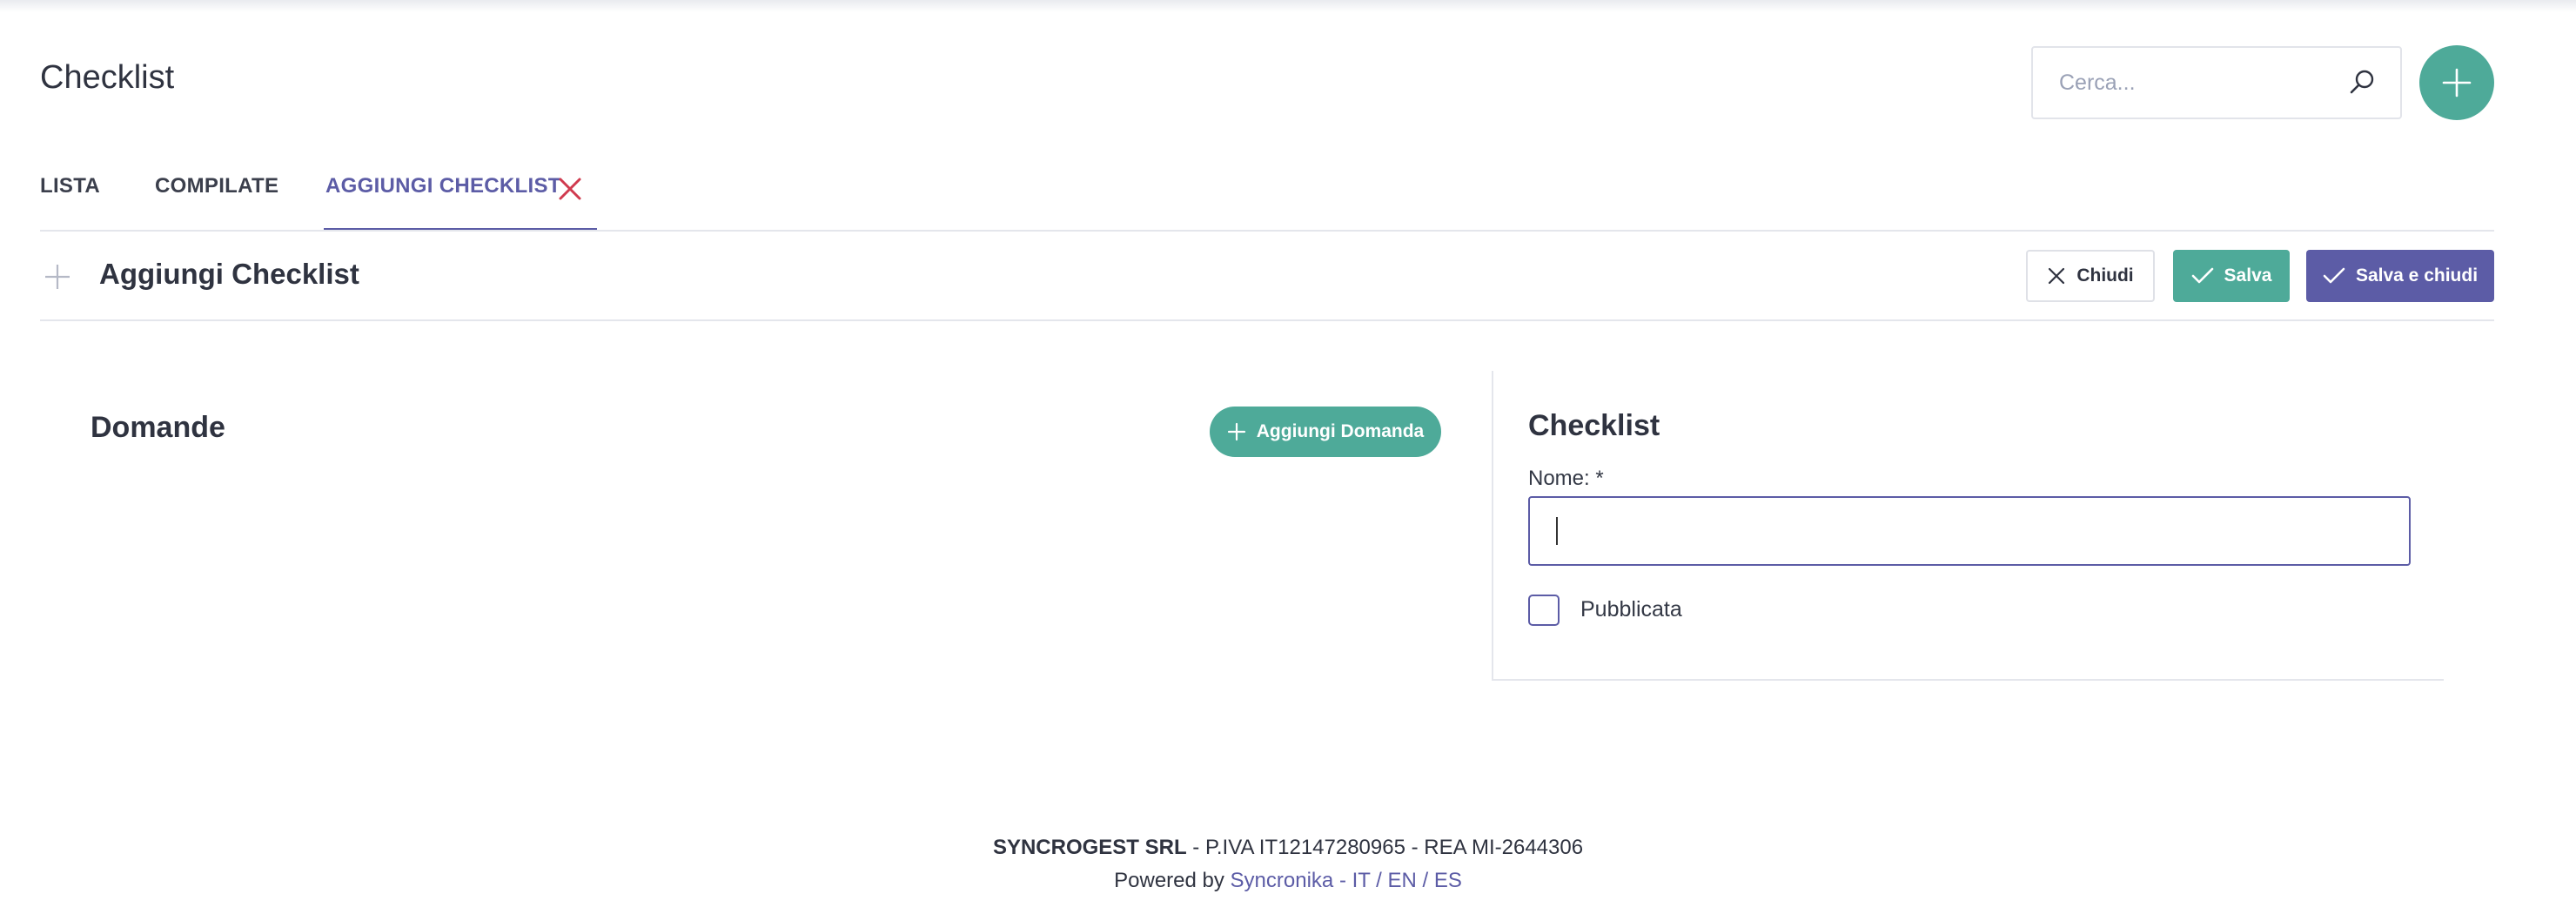 Image resolution: width=2576 pixels, height=914 pixels. I want to click on footer-powered-by: Powered by Syncronika - IT / EN / ES, so click(1288, 881).